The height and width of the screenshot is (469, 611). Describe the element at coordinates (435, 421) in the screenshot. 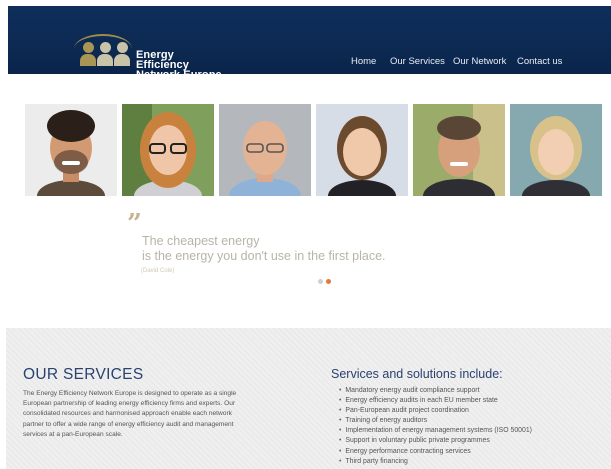

I see `solution-item: Training of energy auditors` at that location.